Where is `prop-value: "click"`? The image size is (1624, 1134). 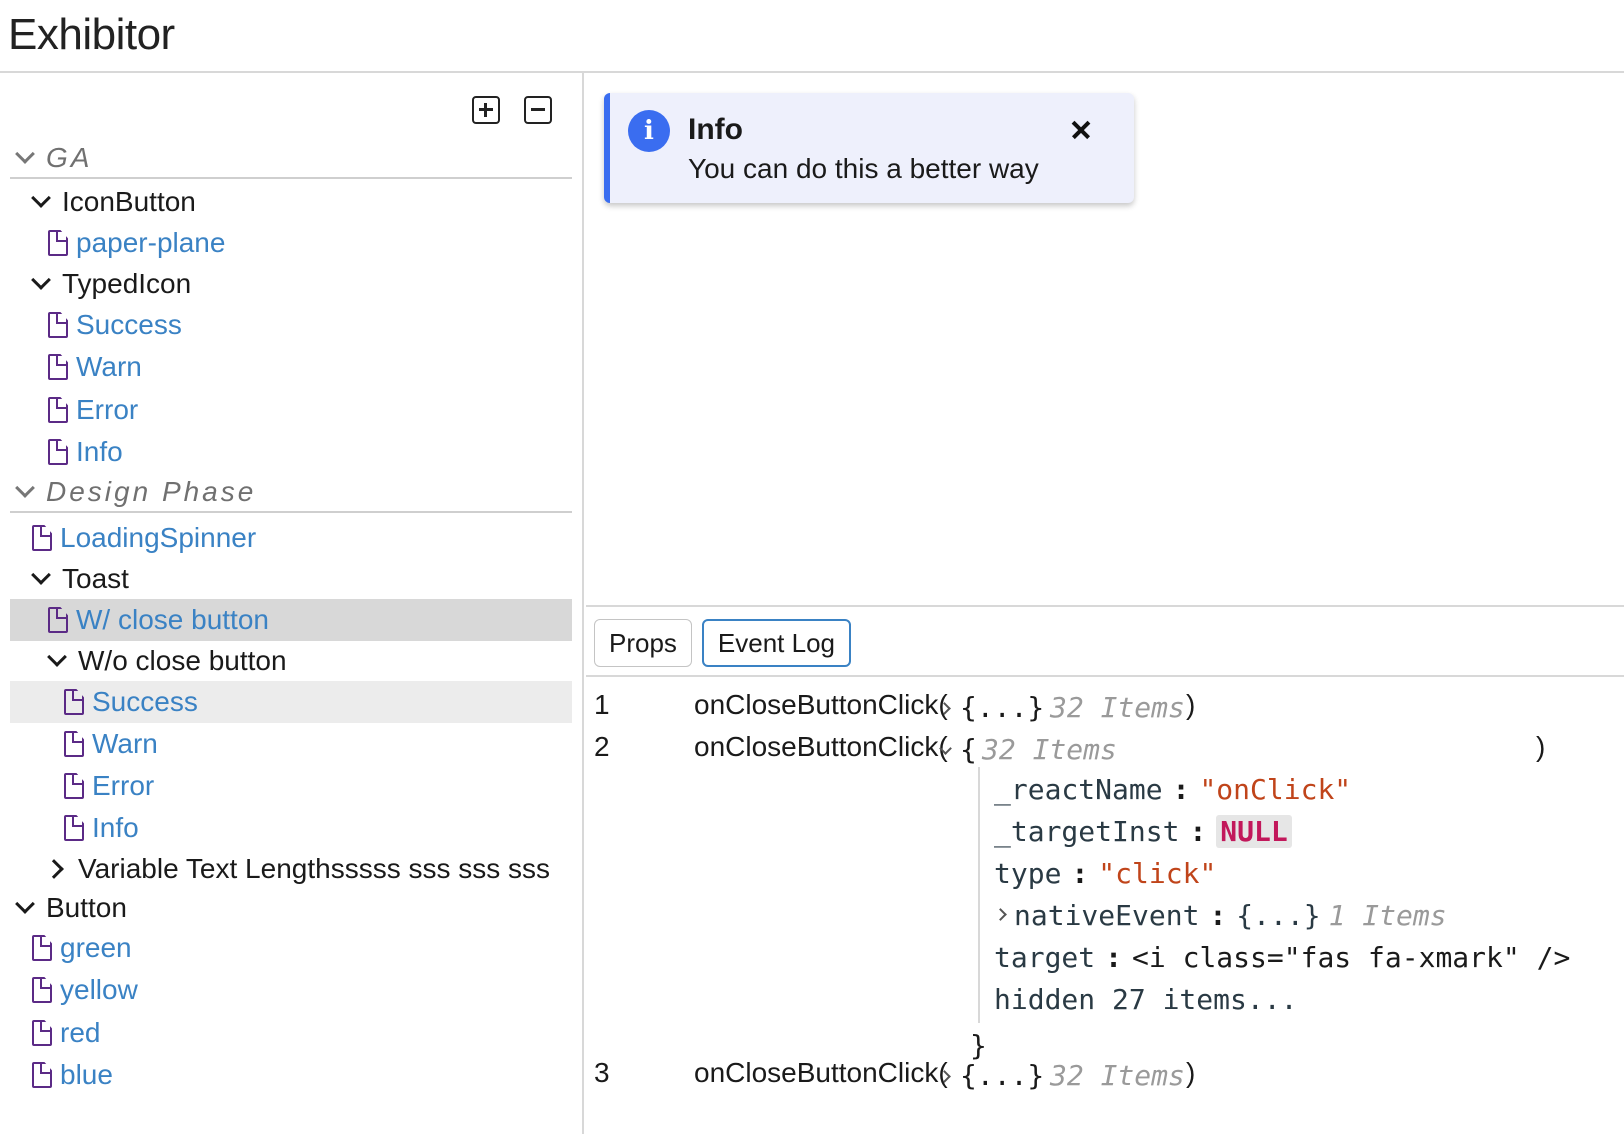 prop-value: "click" is located at coordinates (1157, 873).